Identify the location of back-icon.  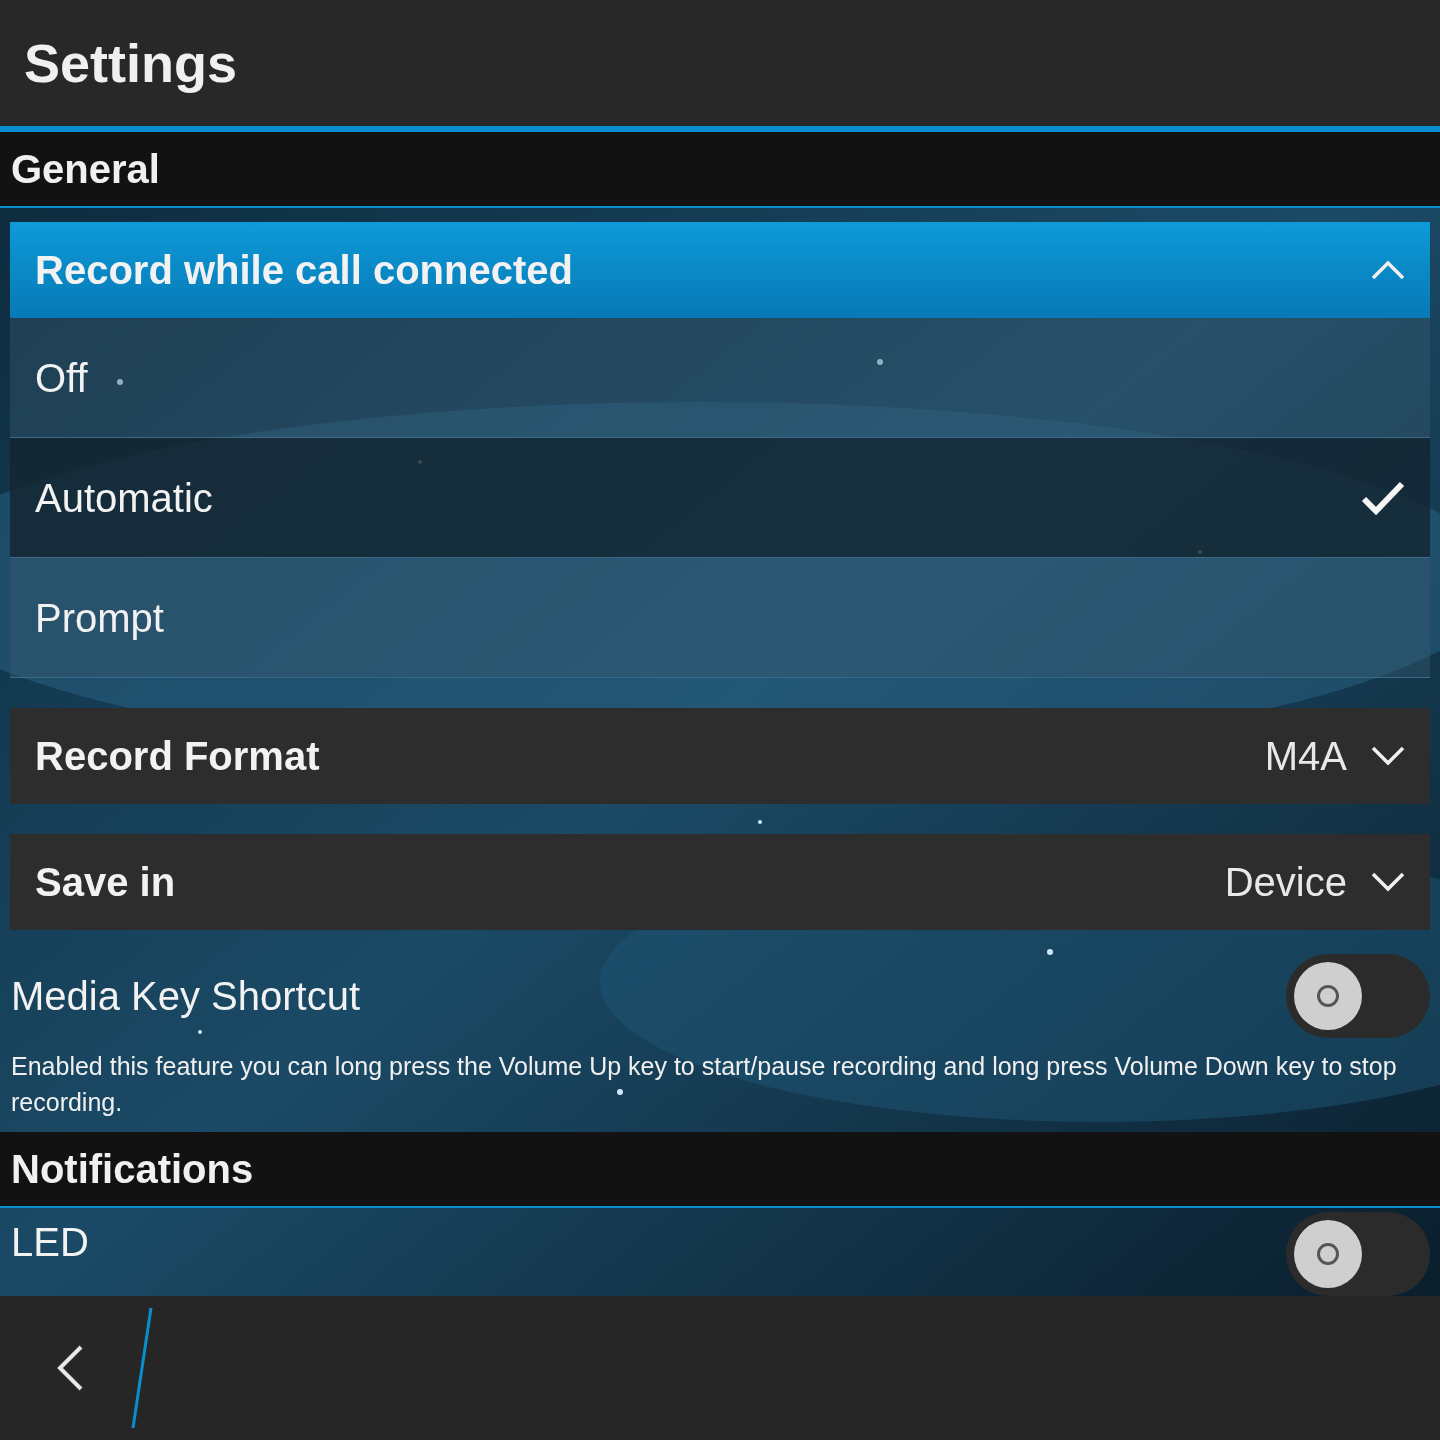
(70, 1368).